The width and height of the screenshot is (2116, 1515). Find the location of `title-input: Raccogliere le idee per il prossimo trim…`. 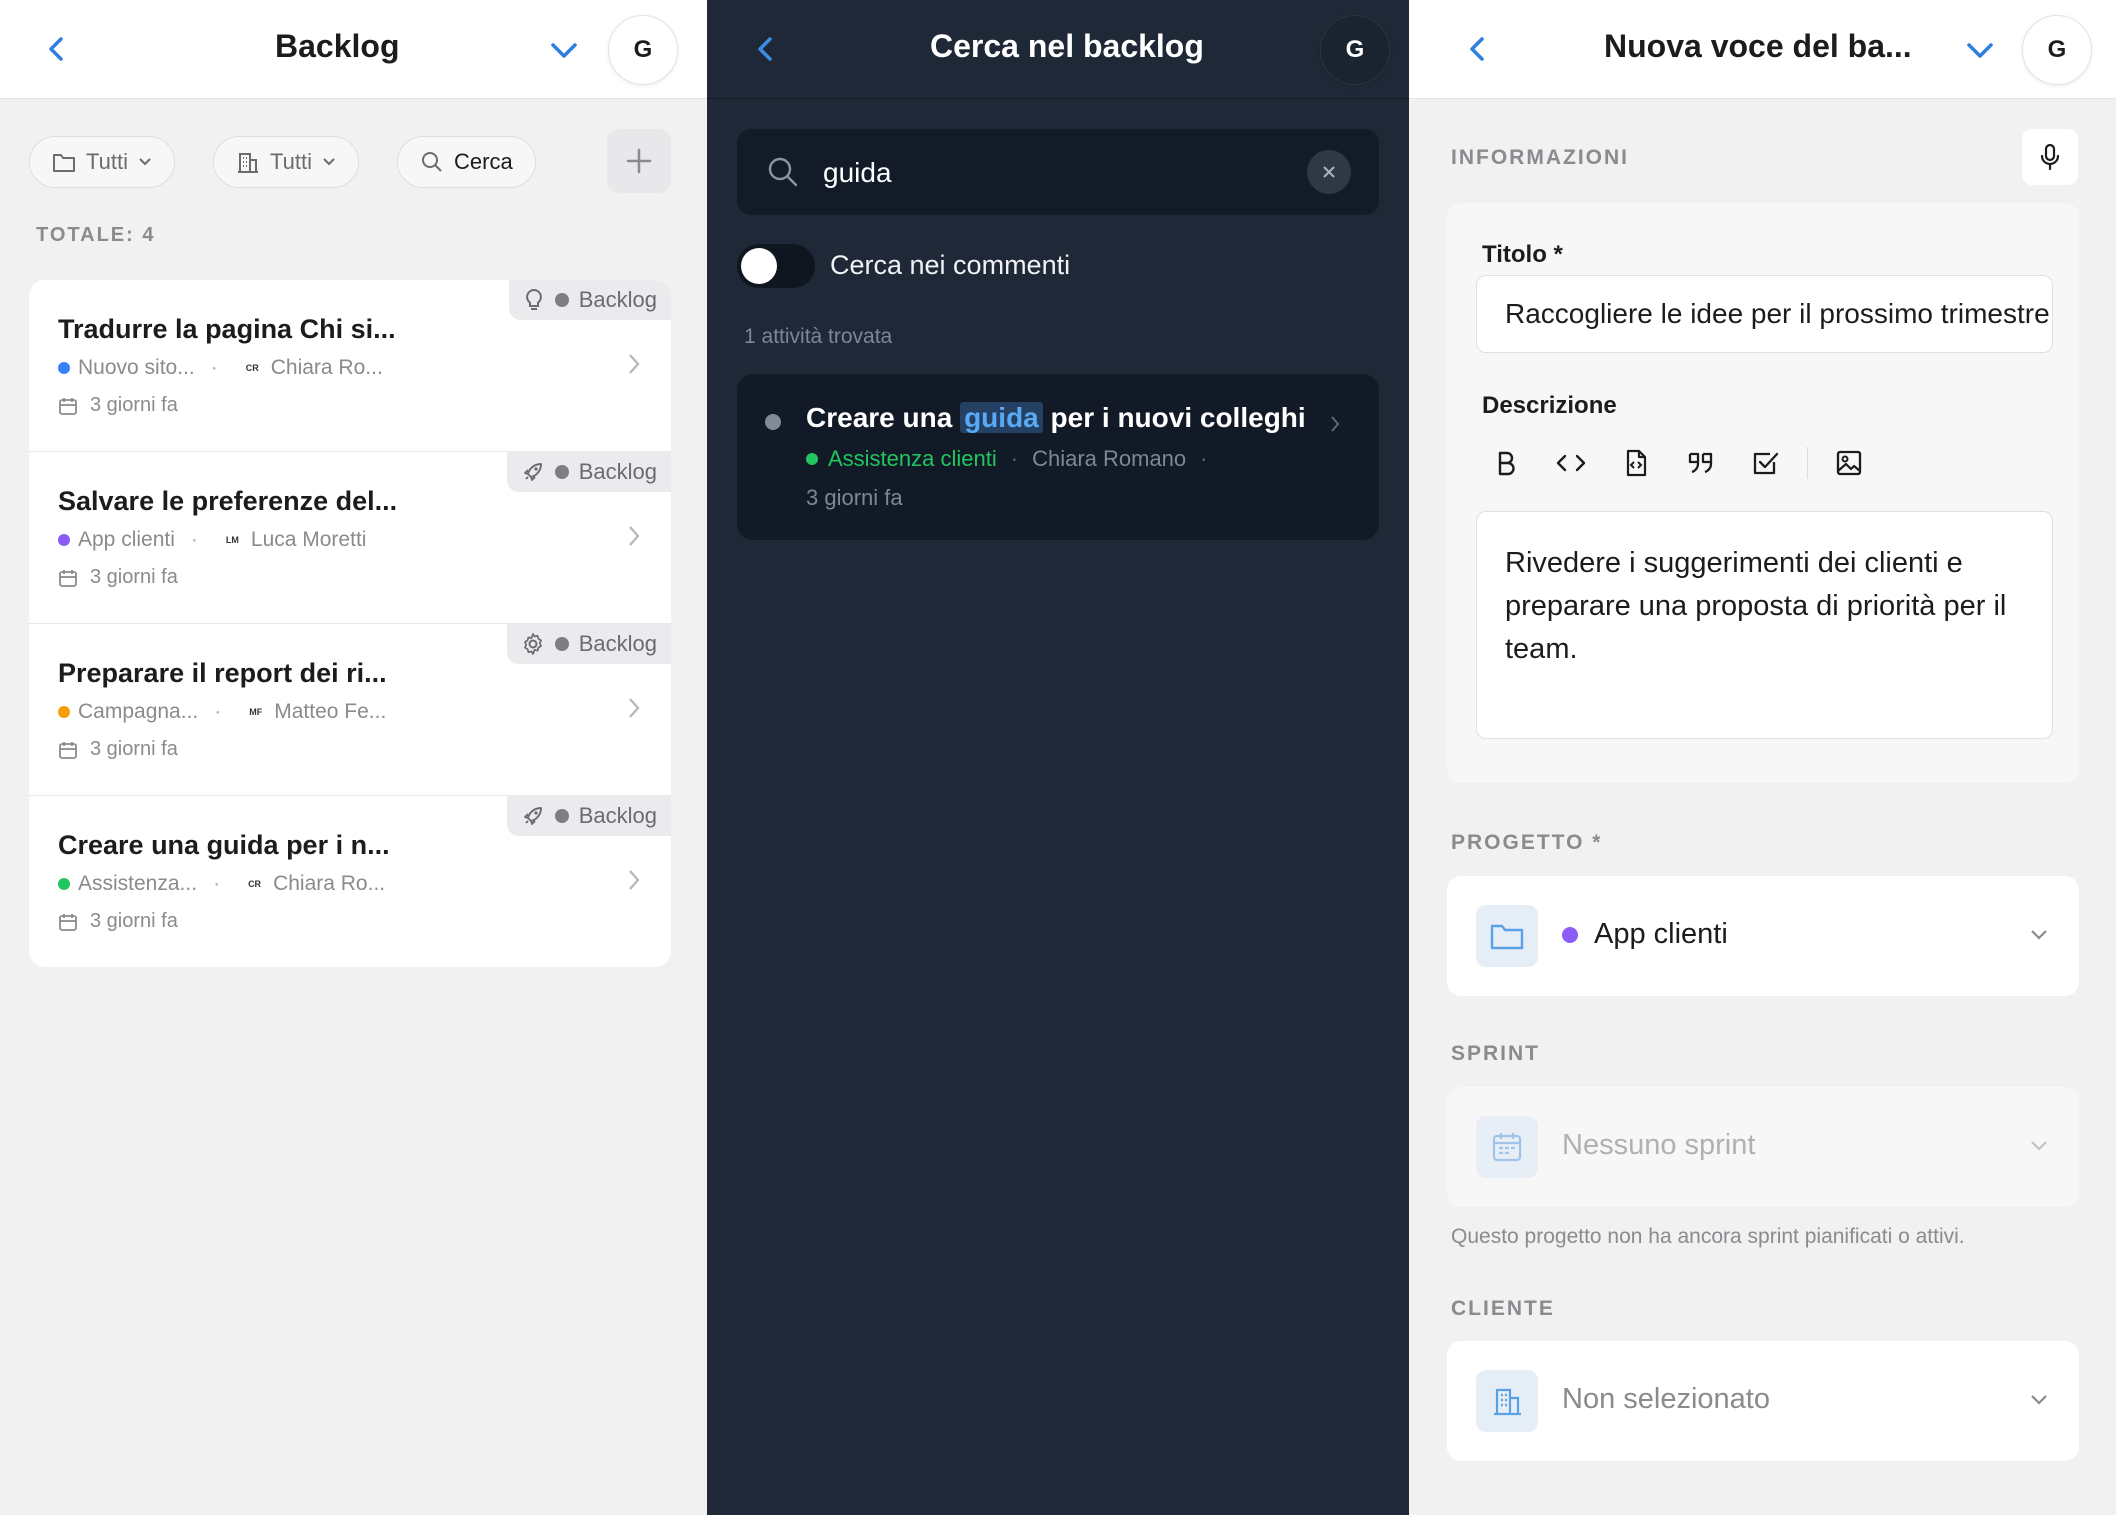

title-input: Raccogliere le idee per il prossimo trim… is located at coordinates (1764, 314).